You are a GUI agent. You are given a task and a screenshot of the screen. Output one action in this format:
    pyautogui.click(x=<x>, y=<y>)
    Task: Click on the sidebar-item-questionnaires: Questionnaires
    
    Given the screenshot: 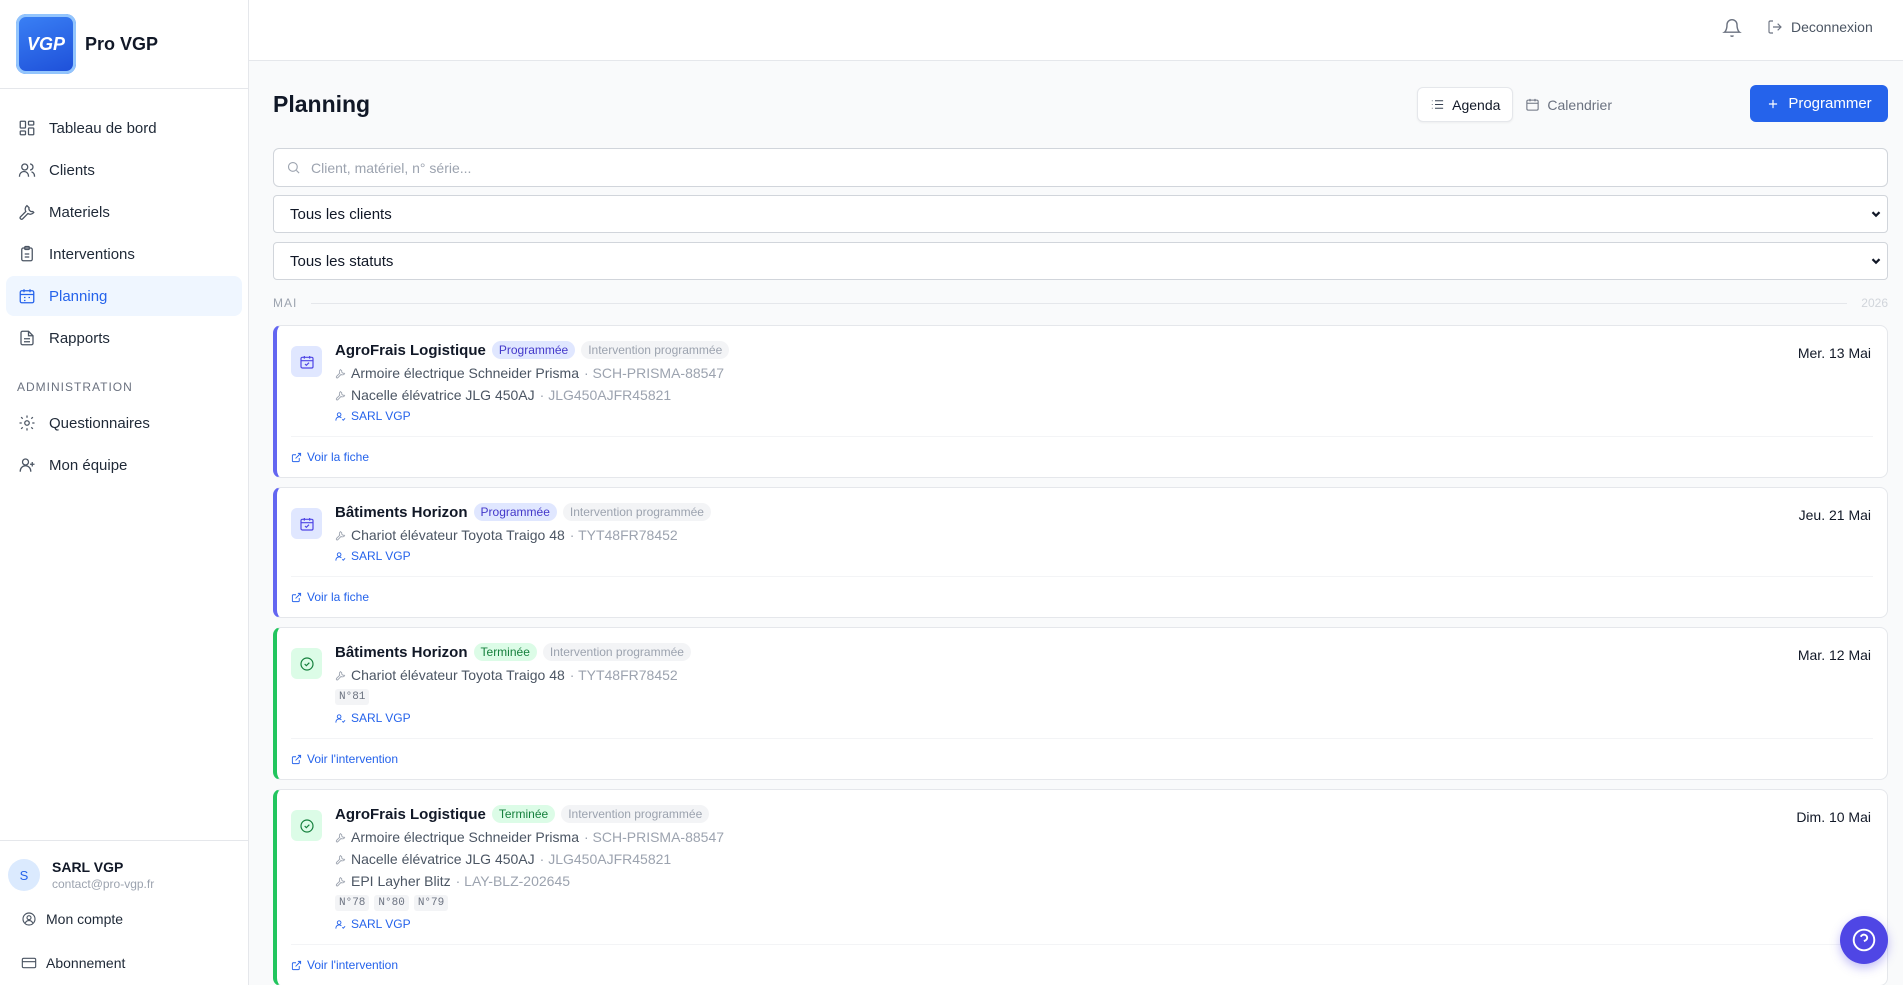 What is the action you would take?
    pyautogui.click(x=124, y=423)
    